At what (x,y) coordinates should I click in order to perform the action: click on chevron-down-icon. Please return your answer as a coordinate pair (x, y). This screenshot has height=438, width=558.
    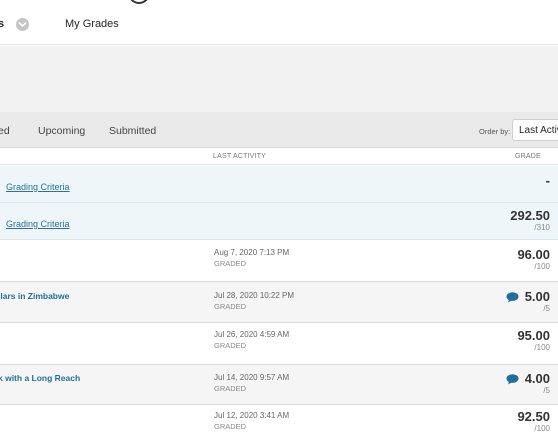
    Looking at the image, I should click on (22, 24).